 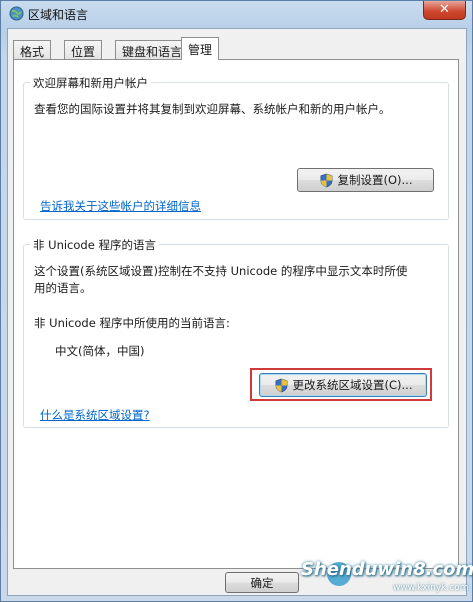 What do you see at coordinates (326, 180) in the screenshot?
I see `uac-shield-icon` at bounding box center [326, 180].